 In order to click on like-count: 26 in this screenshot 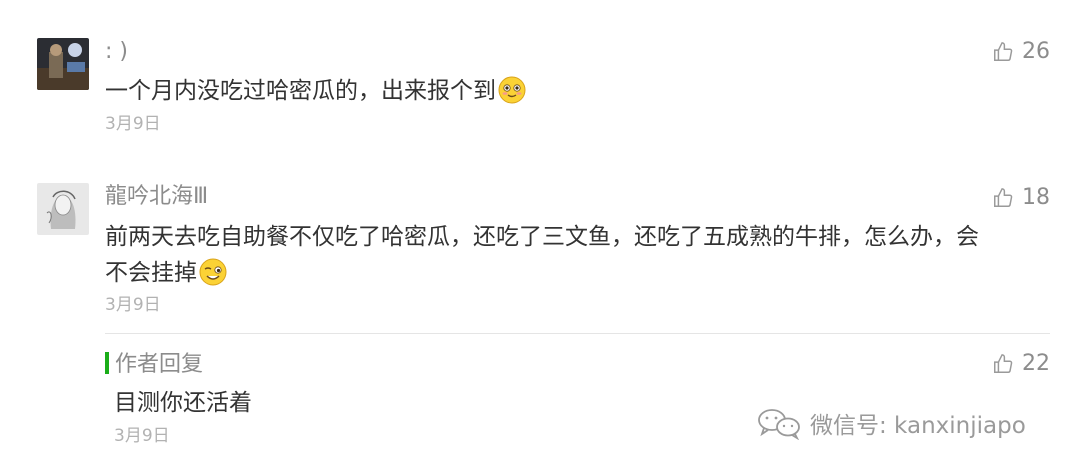, I will do `click(1036, 51)`.